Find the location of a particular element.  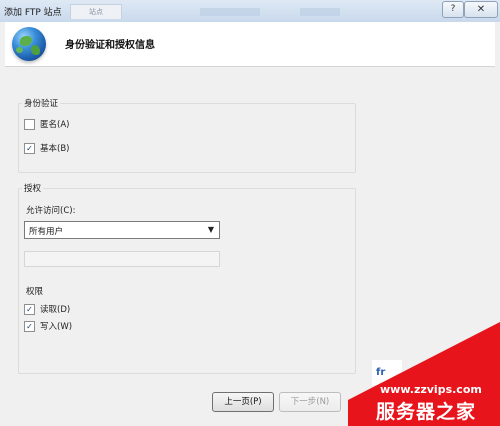

watermark-name: 服务器之家 is located at coordinates (426, 412).